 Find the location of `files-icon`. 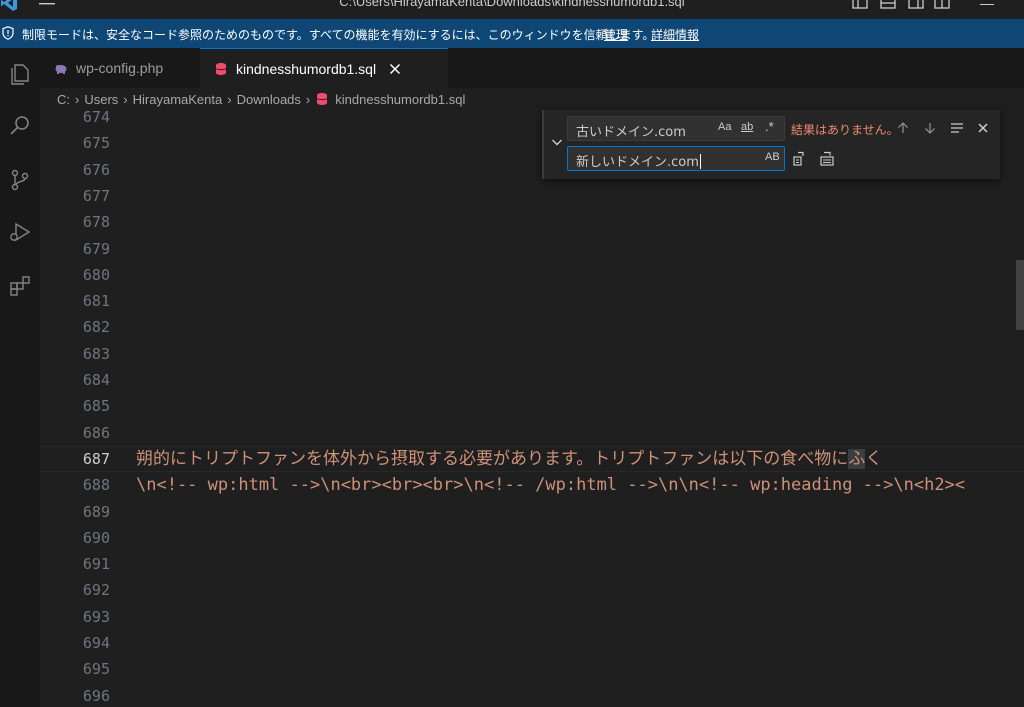

files-icon is located at coordinates (20, 74).